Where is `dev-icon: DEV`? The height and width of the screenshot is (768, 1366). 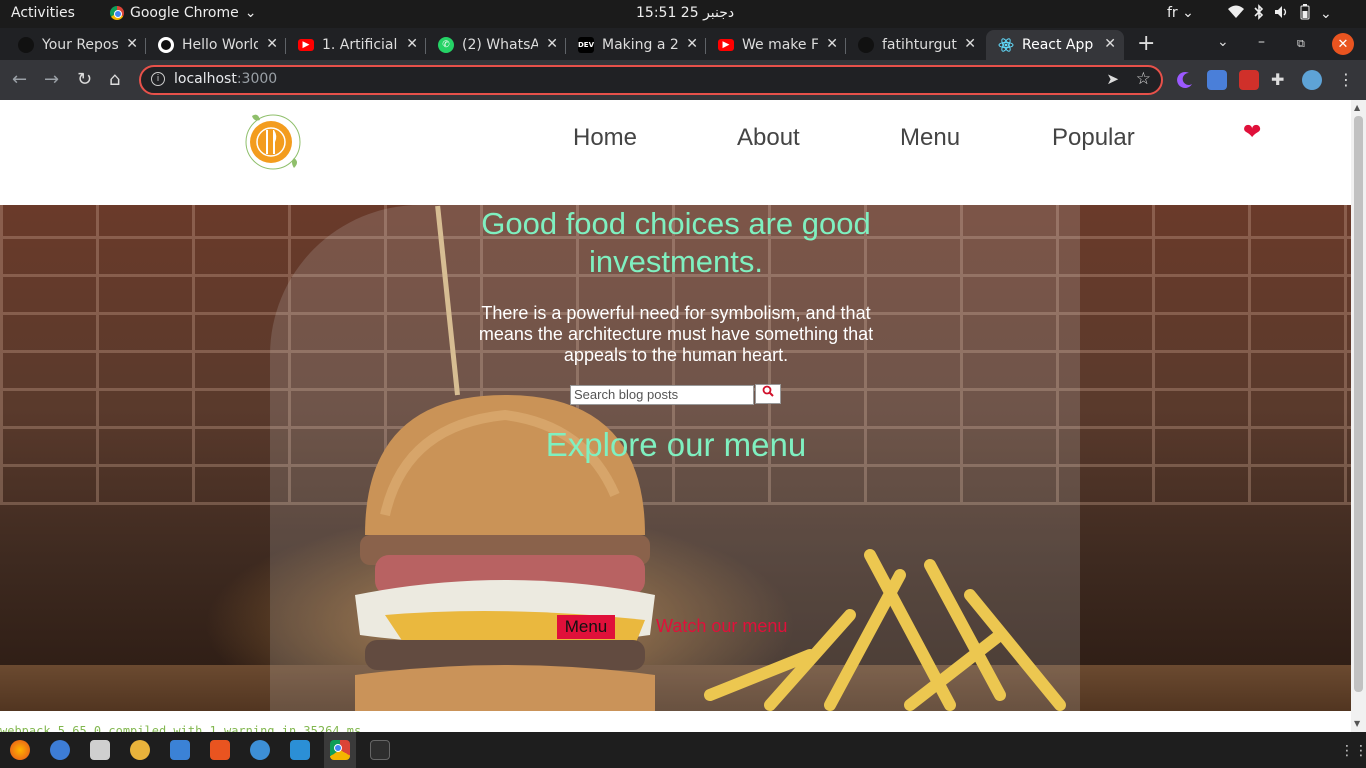 dev-icon: DEV is located at coordinates (586, 45).